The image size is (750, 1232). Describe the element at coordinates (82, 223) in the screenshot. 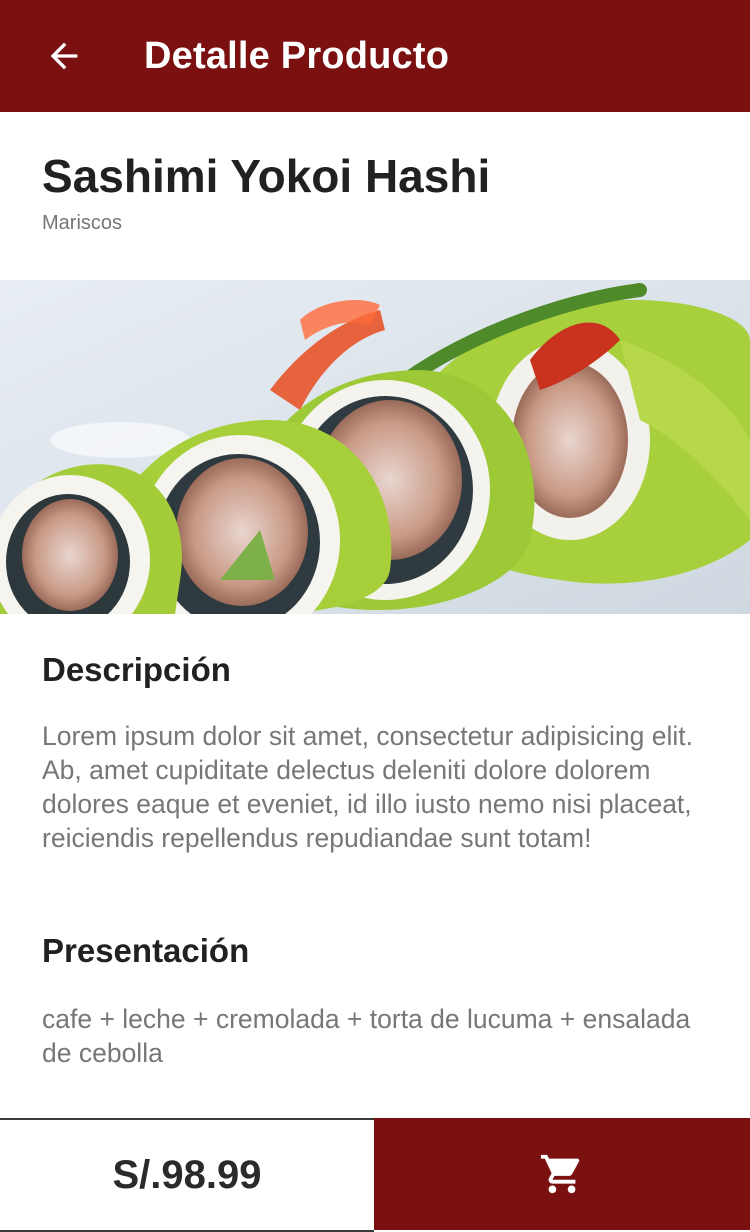

I see `product-category: Mariscos` at that location.